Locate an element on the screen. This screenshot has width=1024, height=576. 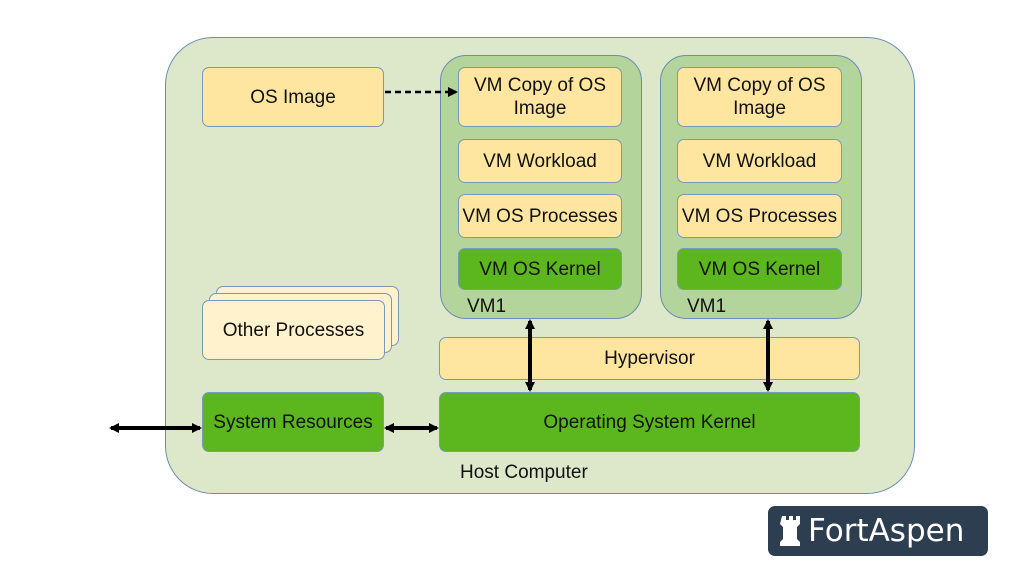
fortaspen-logo: FortAspen is located at coordinates (878, 531).